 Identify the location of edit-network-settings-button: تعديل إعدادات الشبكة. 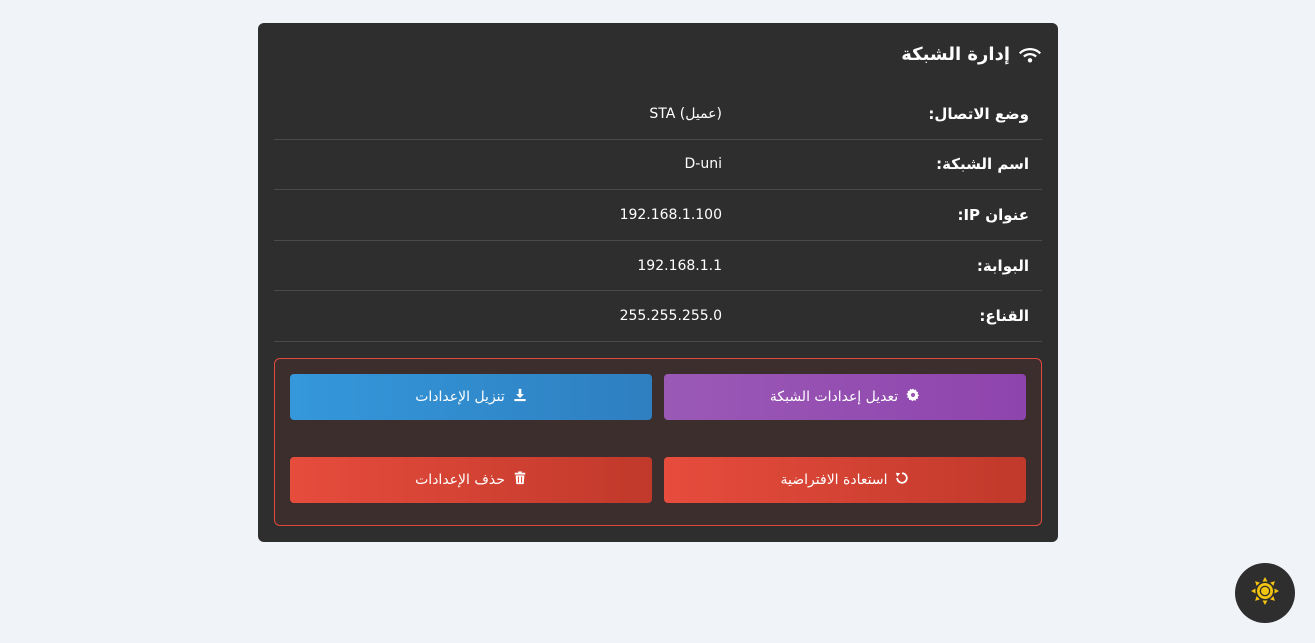
(845, 396).